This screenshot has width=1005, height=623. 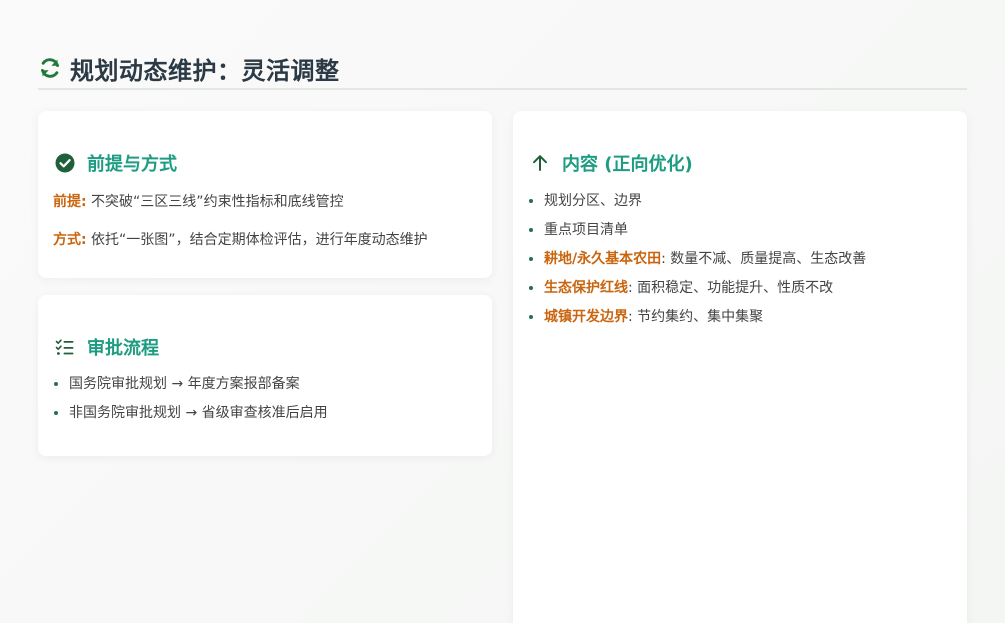 I want to click on method-text: 依托“一张图”，结合定期体检评估，进行年度动态维护, so click(x=257, y=240).